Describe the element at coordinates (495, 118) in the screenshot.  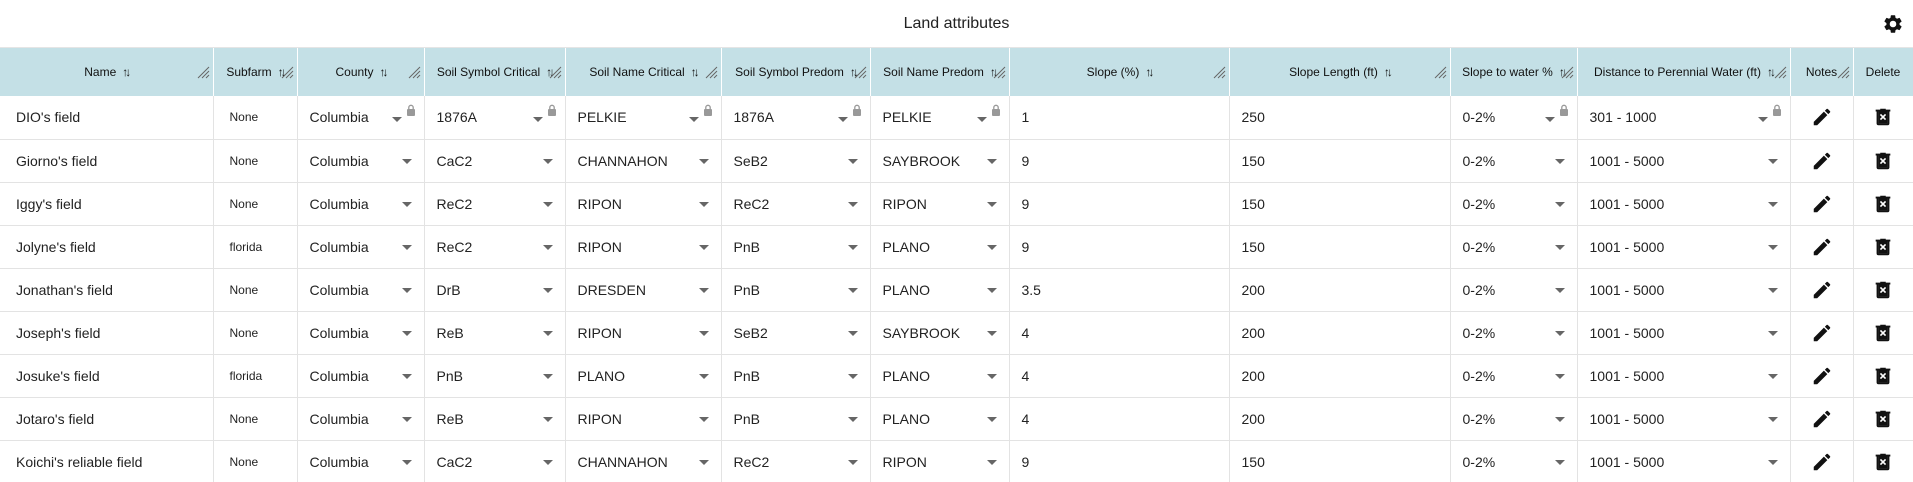
I see `soil-symbol-critical-select: 1876A` at that location.